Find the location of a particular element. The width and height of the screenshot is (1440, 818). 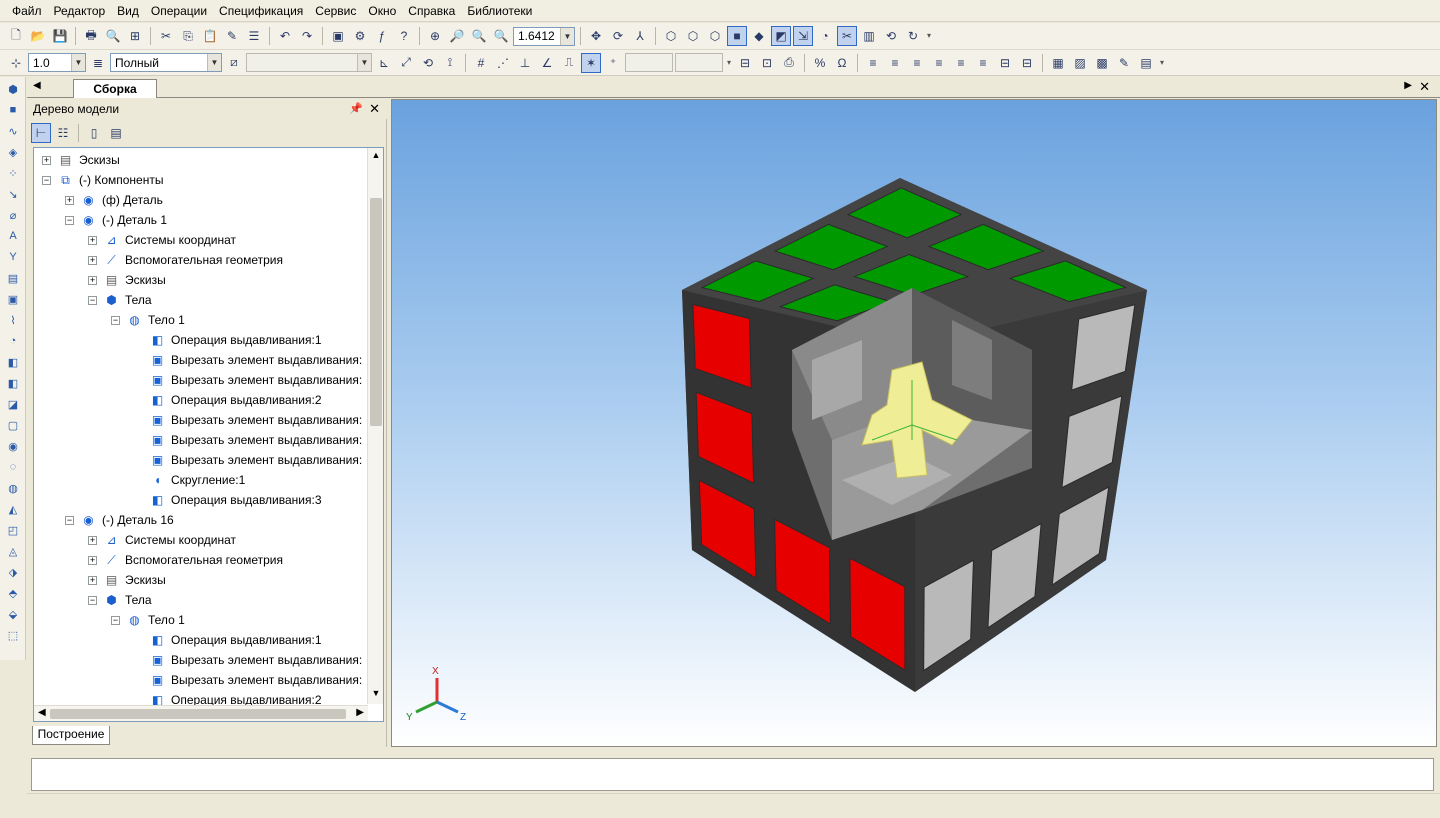

snap-grid-icon: ⋰ is located at coordinates (503, 63).